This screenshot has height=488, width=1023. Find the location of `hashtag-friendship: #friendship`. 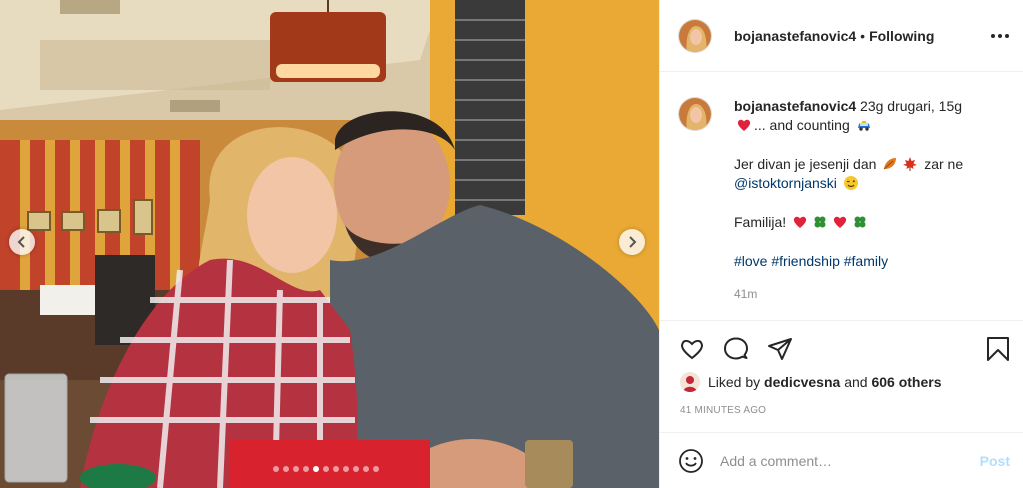

hashtag-friendship: #friendship is located at coordinates (805, 261).